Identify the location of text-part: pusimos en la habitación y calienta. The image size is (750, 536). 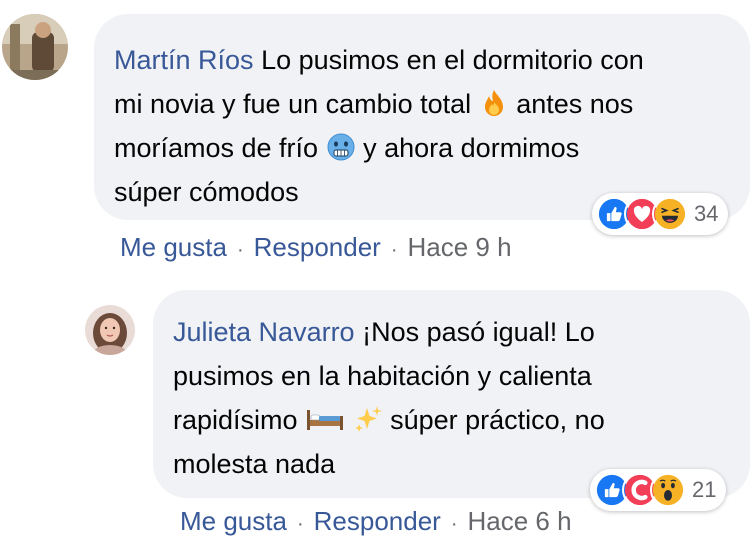
(382, 376).